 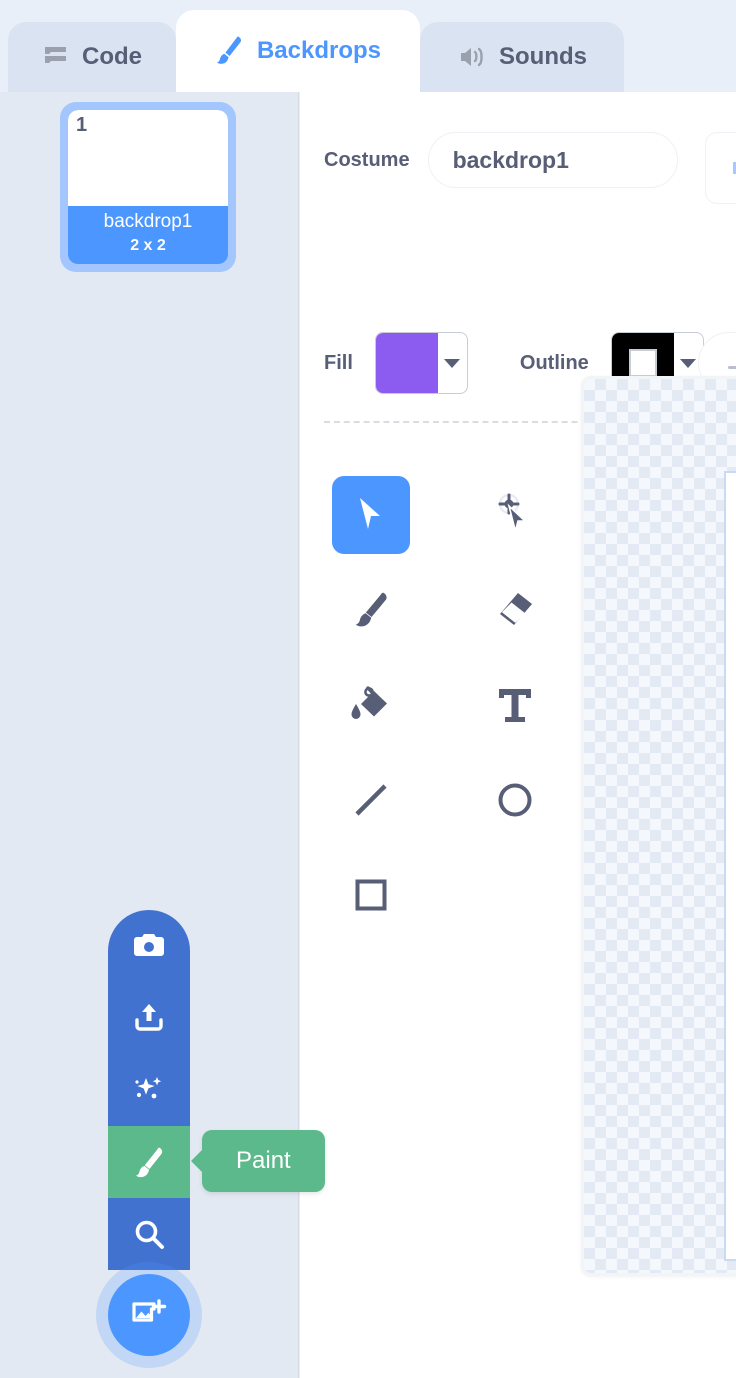 What do you see at coordinates (148, 158) in the screenshot?
I see `costume-thumbnail: 1` at bounding box center [148, 158].